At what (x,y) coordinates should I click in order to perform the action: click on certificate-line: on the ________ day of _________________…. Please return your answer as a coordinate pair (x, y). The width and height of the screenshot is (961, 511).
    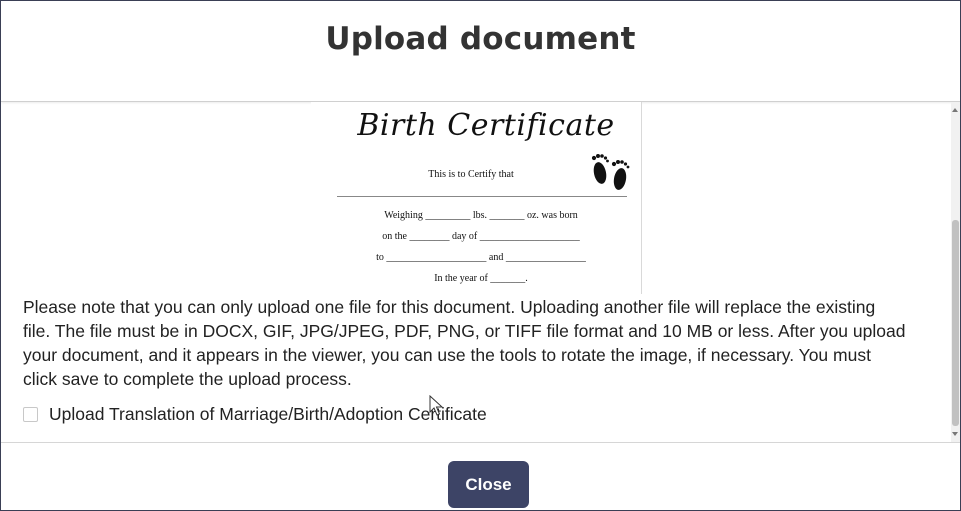
    Looking at the image, I should click on (481, 236).